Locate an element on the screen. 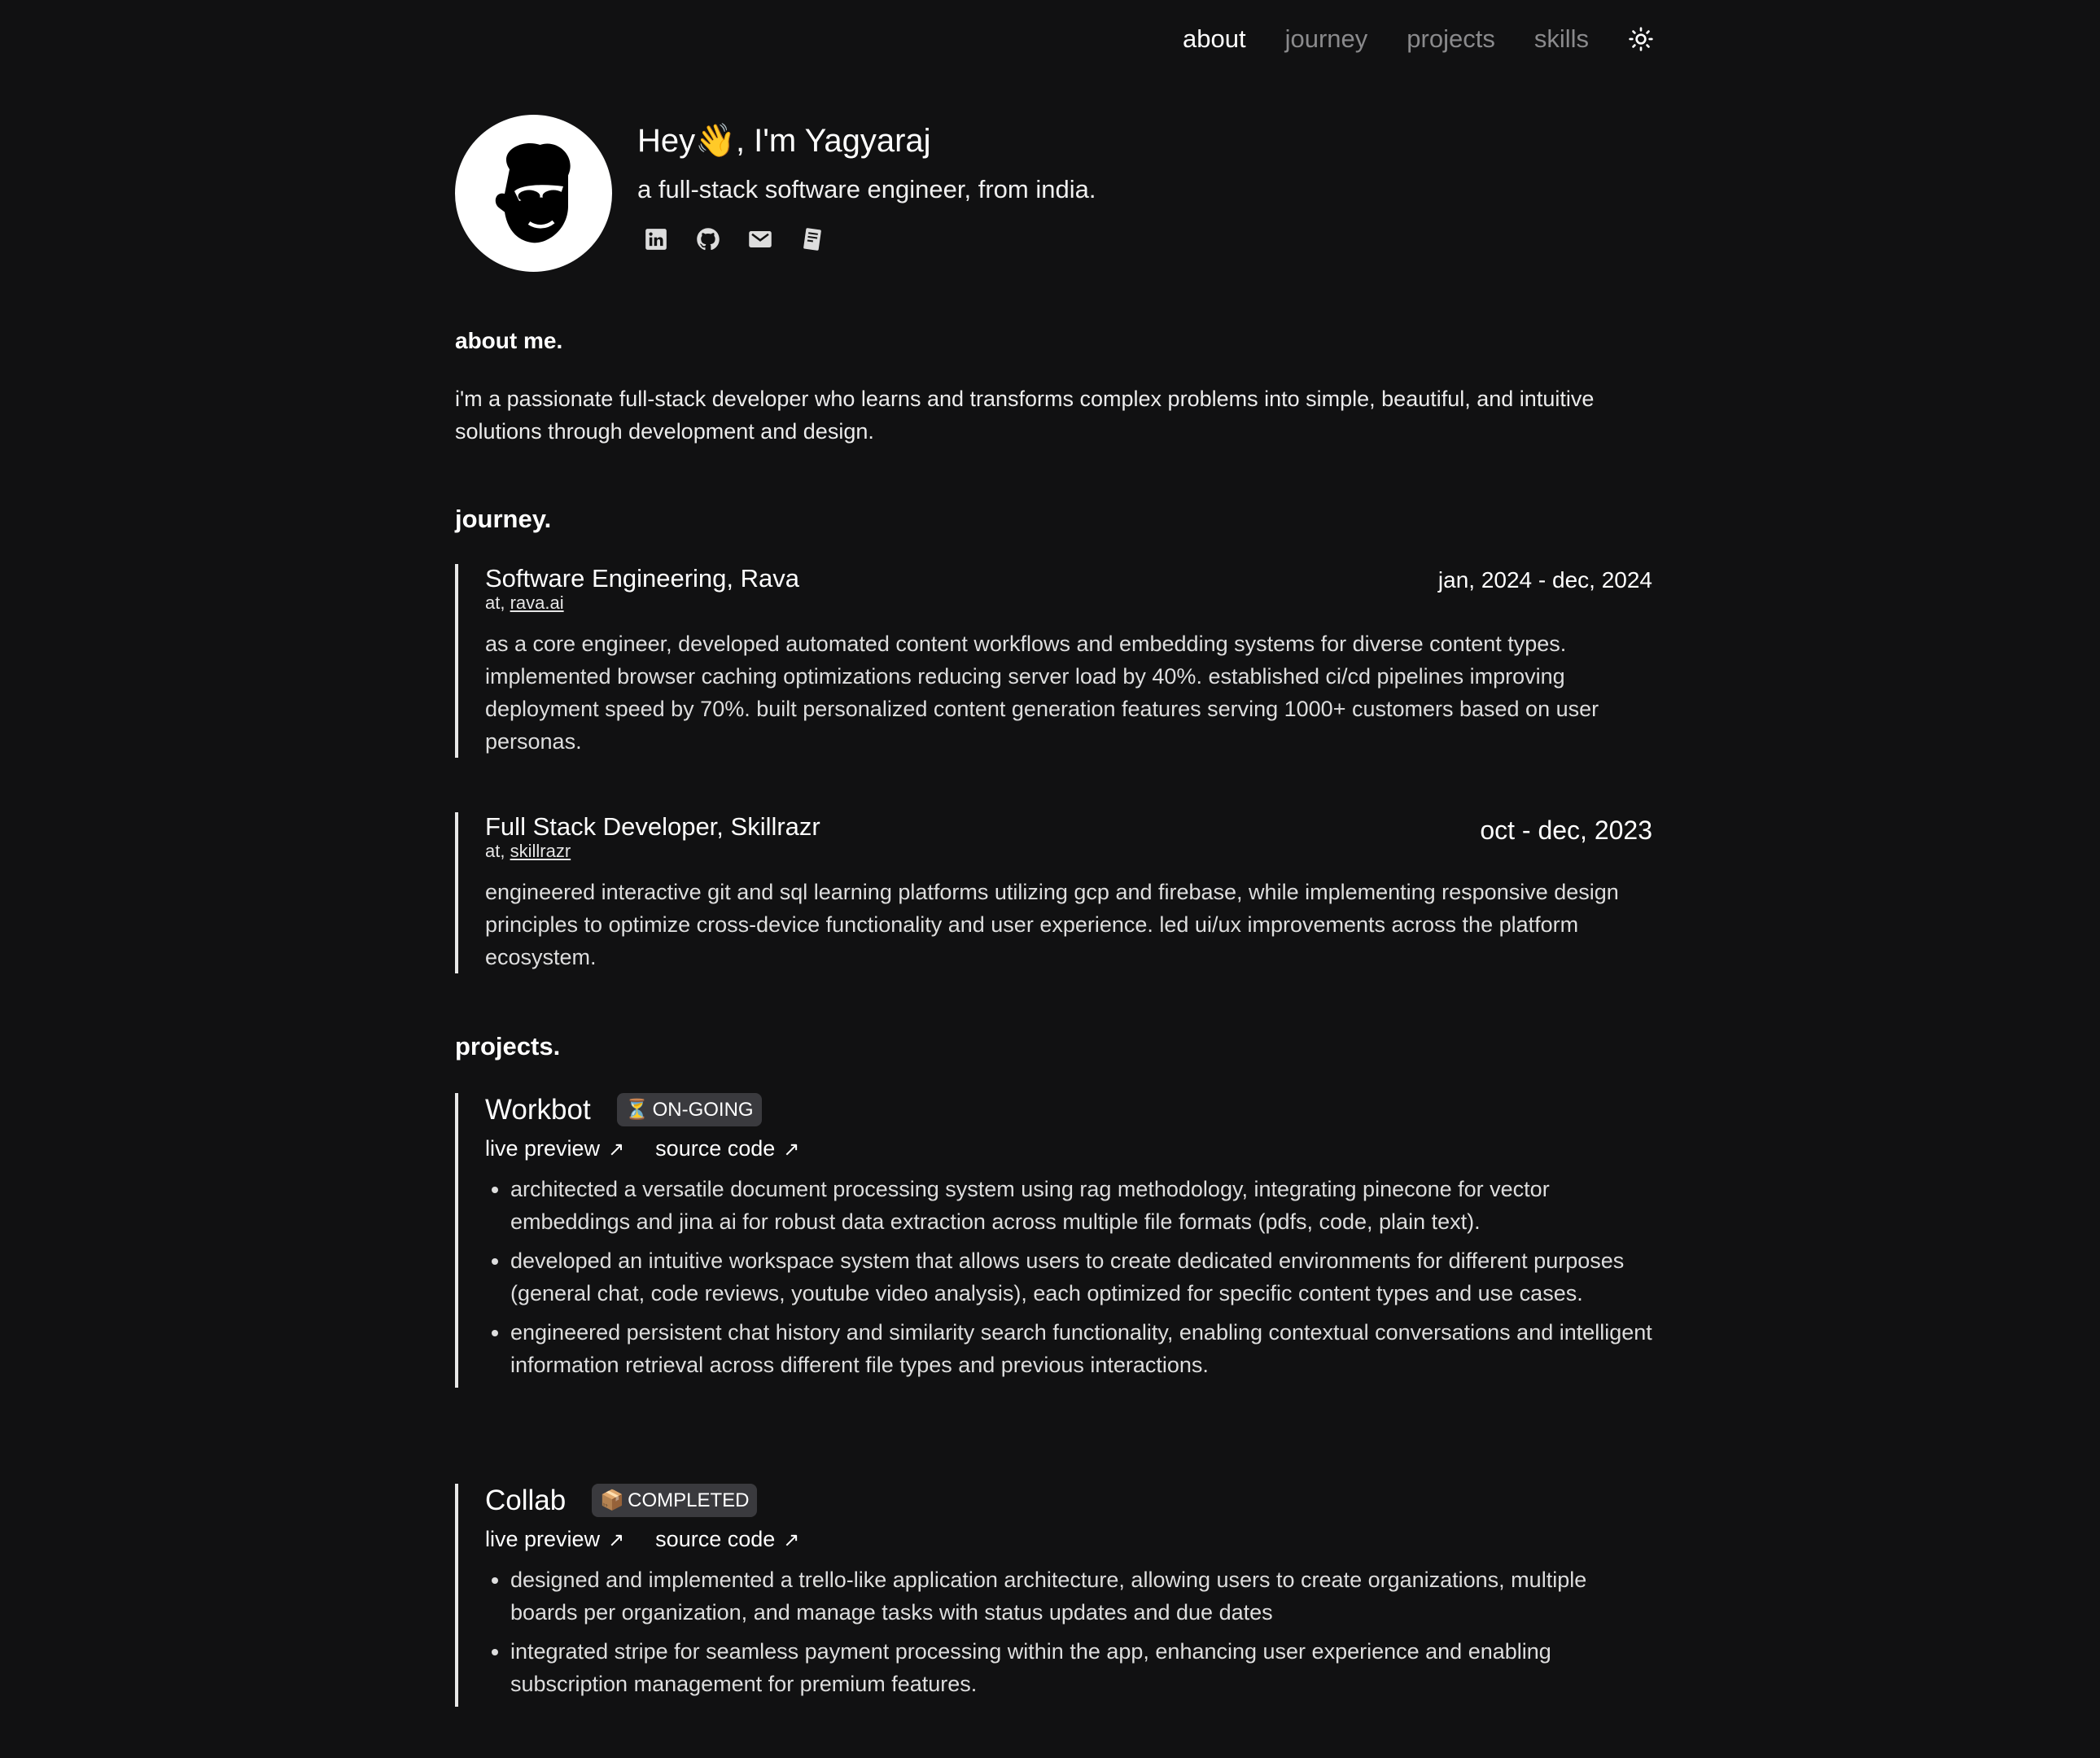 This screenshot has width=2100, height=1758. greeting-prefix: Hey is located at coordinates (666, 141).